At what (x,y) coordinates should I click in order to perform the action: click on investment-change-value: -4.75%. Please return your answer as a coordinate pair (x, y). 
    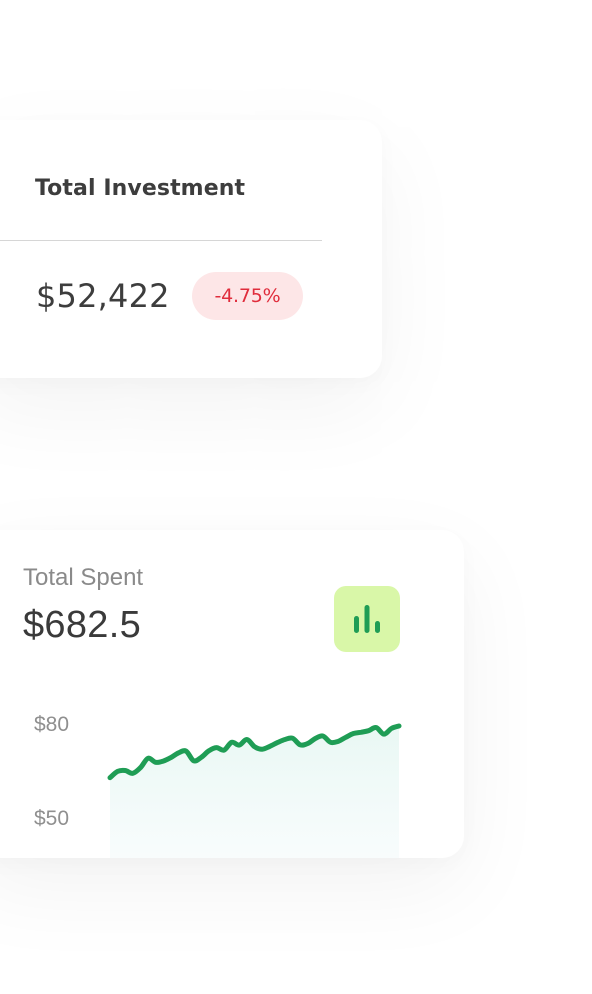
    Looking at the image, I should click on (247, 296).